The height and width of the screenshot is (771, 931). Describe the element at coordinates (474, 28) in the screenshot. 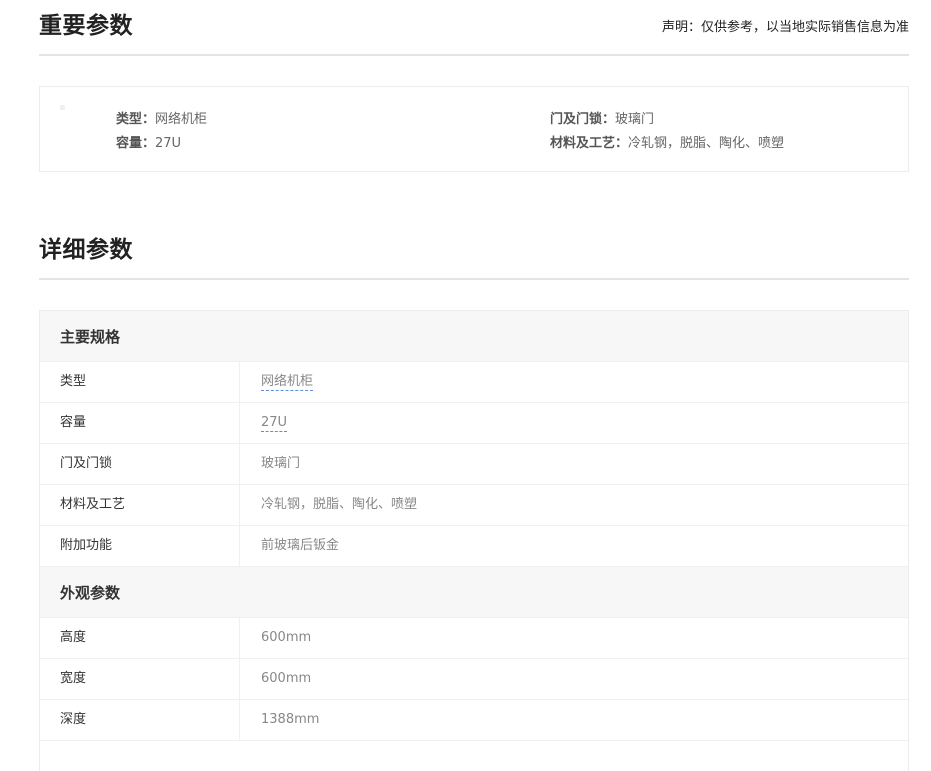

I see `important-params-header: 重要参数 声明：仅供参考，以当地实际销售信息为准` at that location.